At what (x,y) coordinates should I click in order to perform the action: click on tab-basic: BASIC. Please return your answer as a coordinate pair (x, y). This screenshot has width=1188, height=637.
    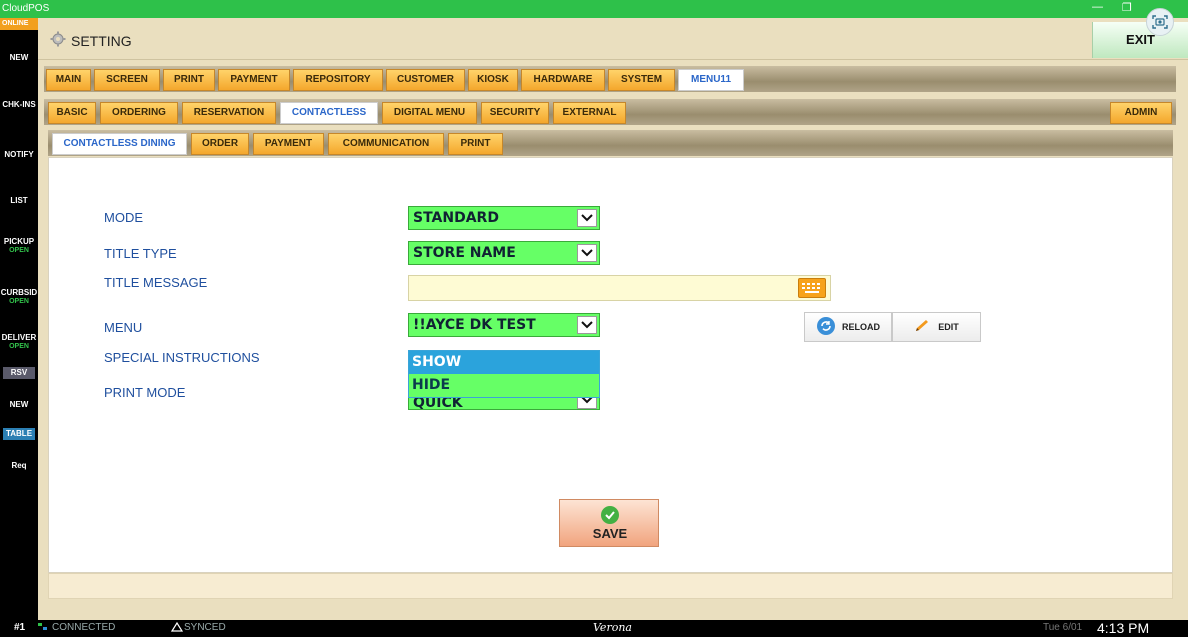
    Looking at the image, I should click on (72, 113).